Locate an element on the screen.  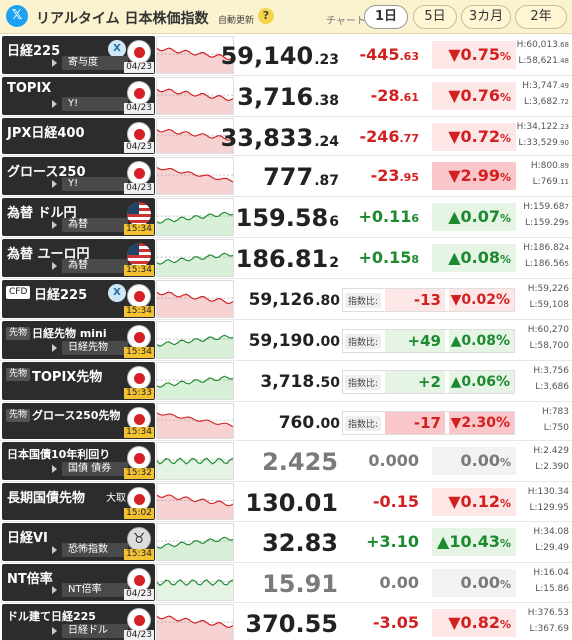
row-label-panel: 日本国債10年利回り 国債 債券 15:32 is located at coordinates (78, 461).